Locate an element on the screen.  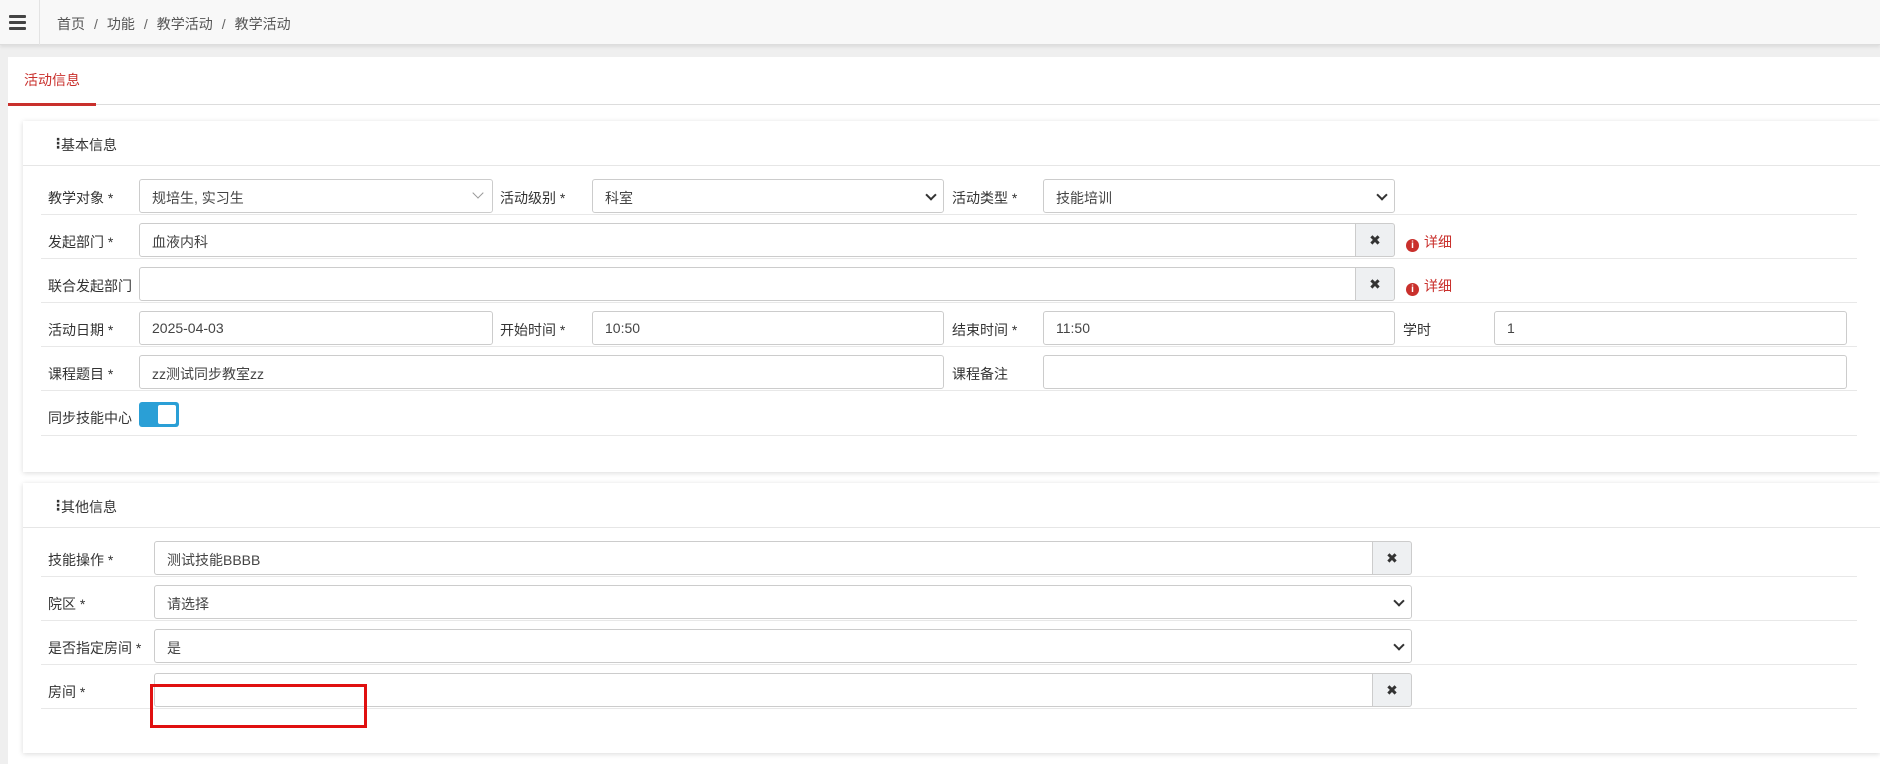
dept-detail-link: i 详细 is located at coordinates (1429, 242).